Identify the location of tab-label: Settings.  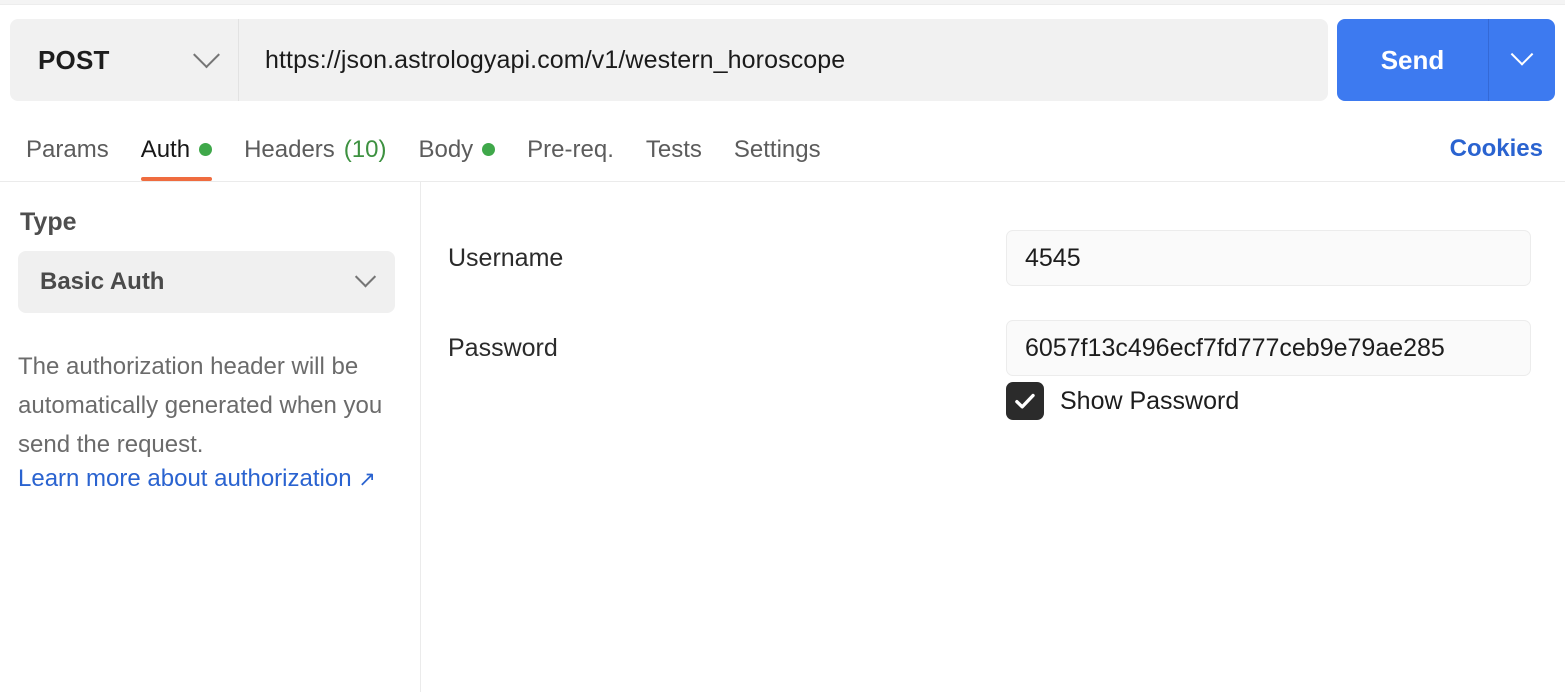
(777, 149).